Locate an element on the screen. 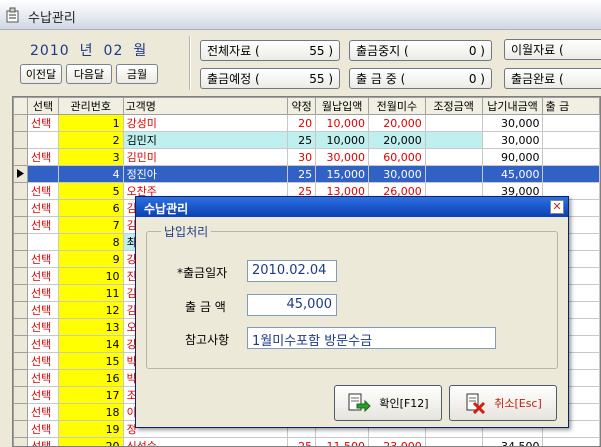 The width and height of the screenshot is (601, 447). table-row: 4 정진아 25 15,000 30,000 45,000 is located at coordinates (306, 174).